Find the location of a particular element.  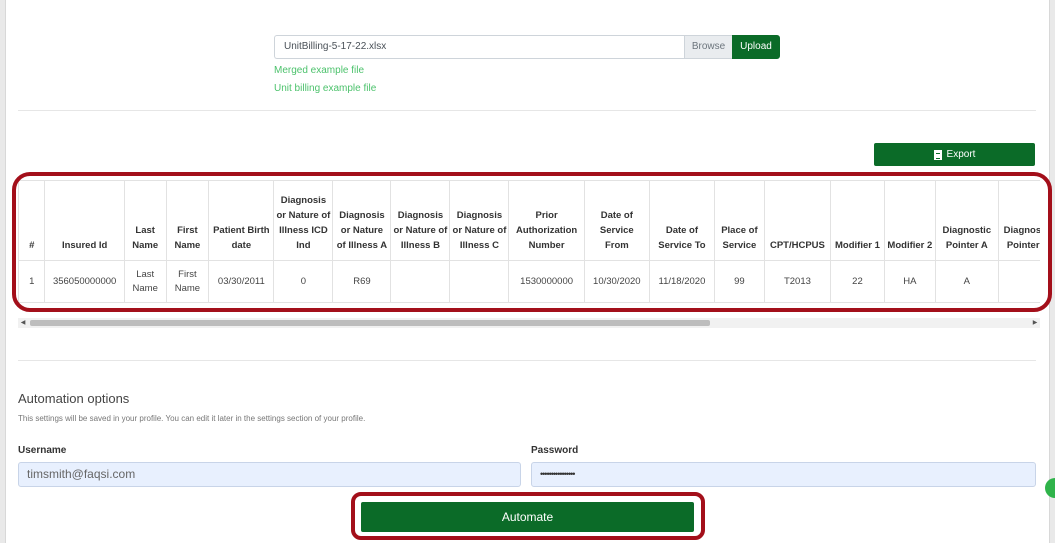

file-name-input: UnitBilling-5-17-22.xlsx is located at coordinates (479, 47).